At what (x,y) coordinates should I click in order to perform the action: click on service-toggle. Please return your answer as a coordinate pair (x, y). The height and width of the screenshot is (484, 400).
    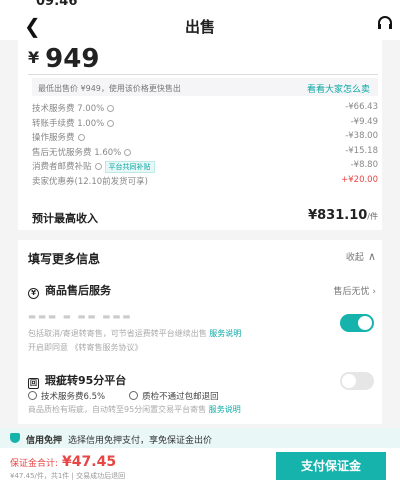
    Looking at the image, I should click on (357, 323).